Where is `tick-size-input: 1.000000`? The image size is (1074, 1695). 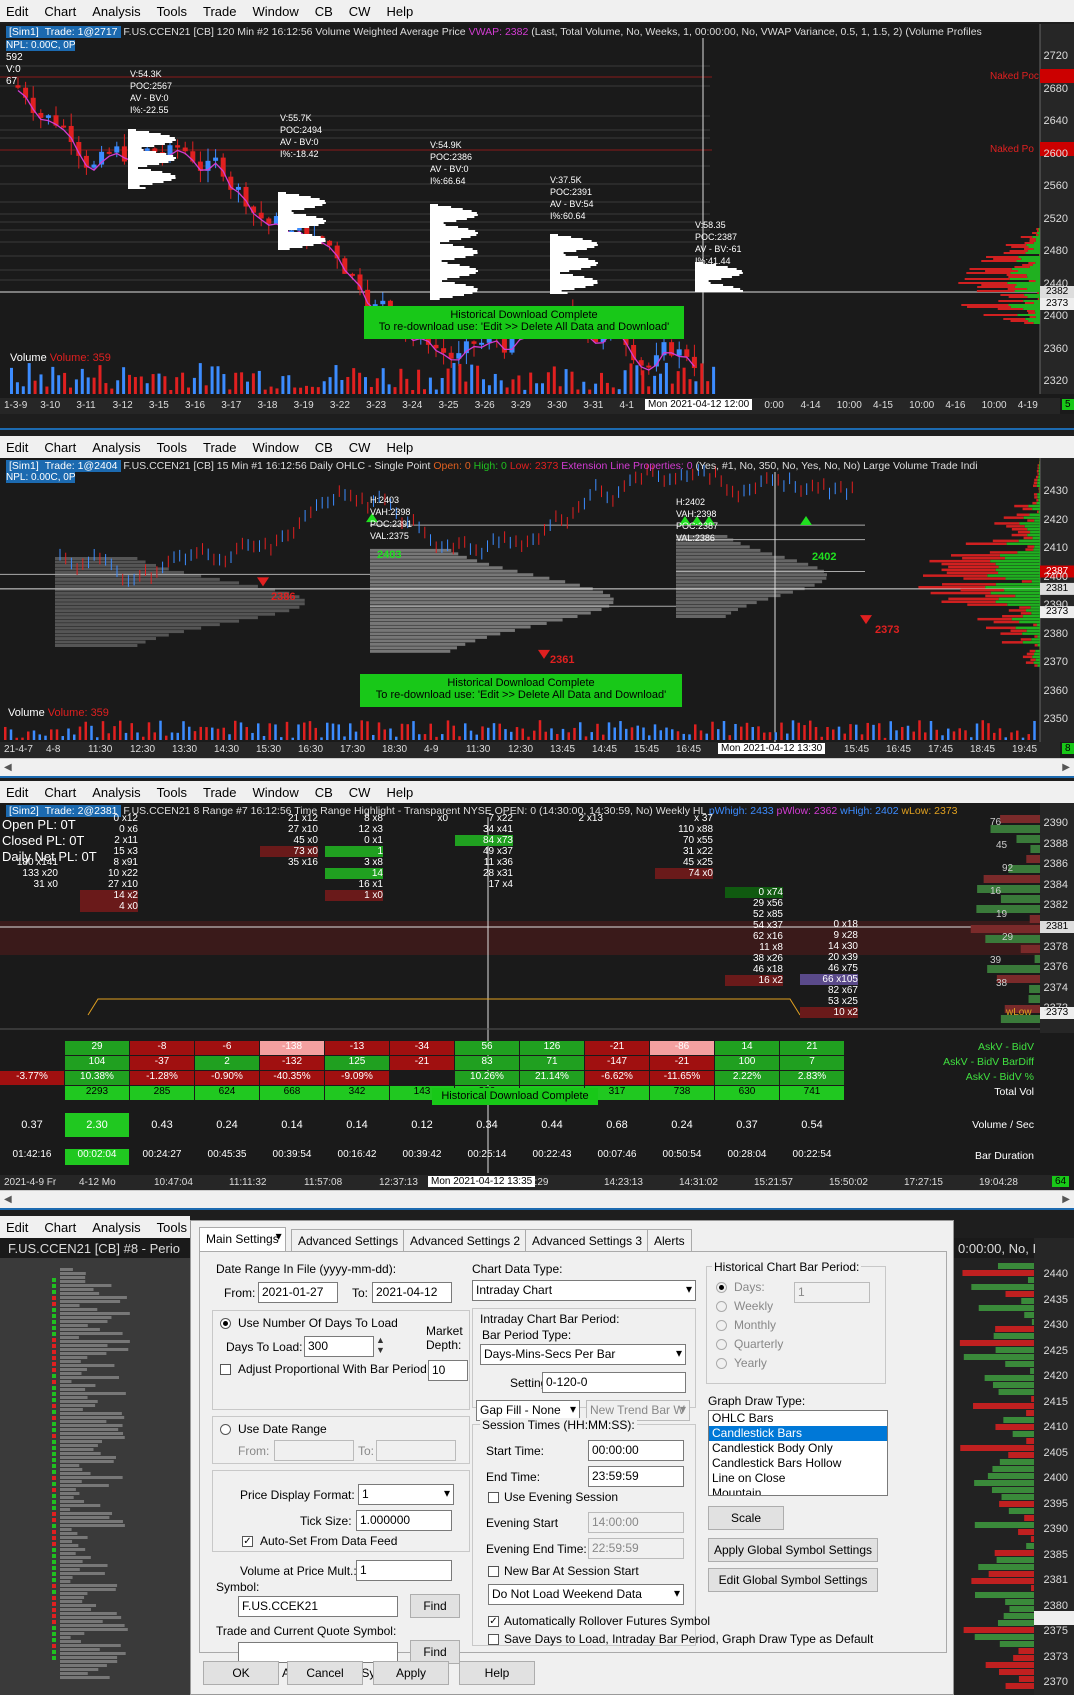 tick-size-input: 1.000000 is located at coordinates (404, 1520).